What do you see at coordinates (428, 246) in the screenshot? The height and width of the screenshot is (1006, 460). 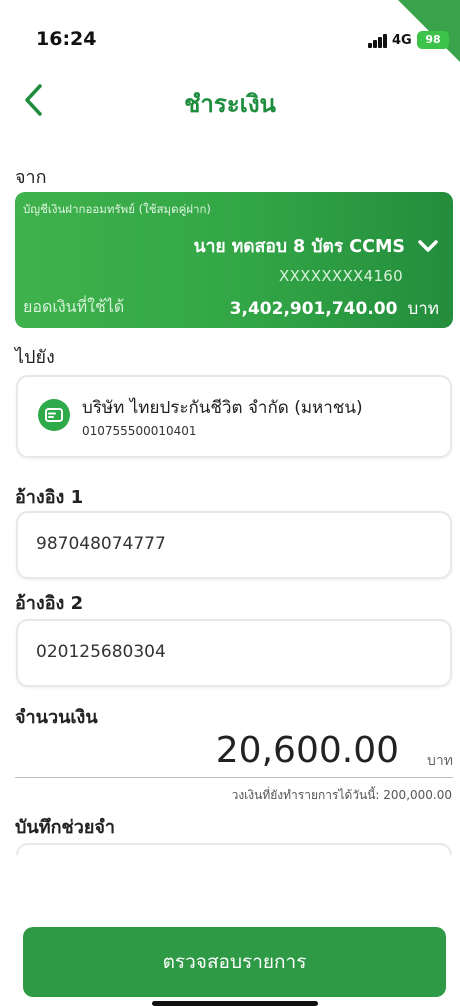 I see `chevron-down-icon` at bounding box center [428, 246].